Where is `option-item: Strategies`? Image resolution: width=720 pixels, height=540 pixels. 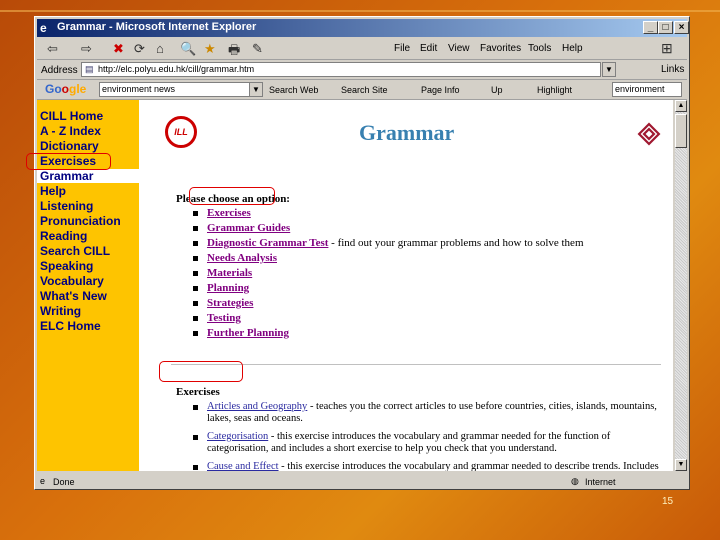
option-item: Strategies is located at coordinates (223, 303).